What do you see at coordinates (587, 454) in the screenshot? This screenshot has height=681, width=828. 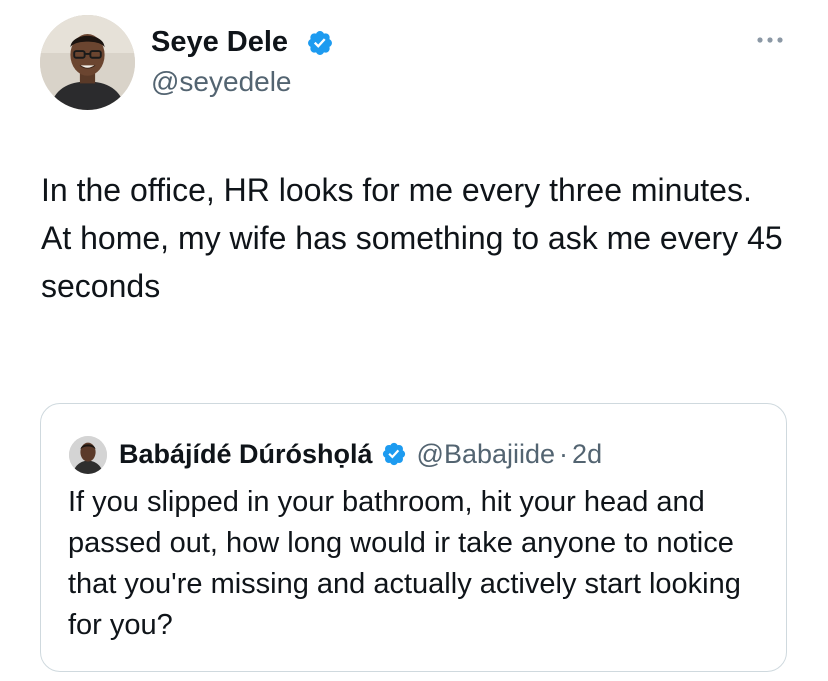 I see `quoted-tweet-timestamp: 2d` at bounding box center [587, 454].